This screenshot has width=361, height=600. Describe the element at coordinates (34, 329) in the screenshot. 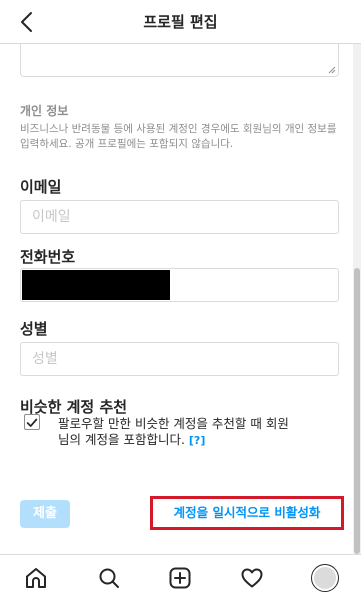

I see `gender-label: 성별` at that location.